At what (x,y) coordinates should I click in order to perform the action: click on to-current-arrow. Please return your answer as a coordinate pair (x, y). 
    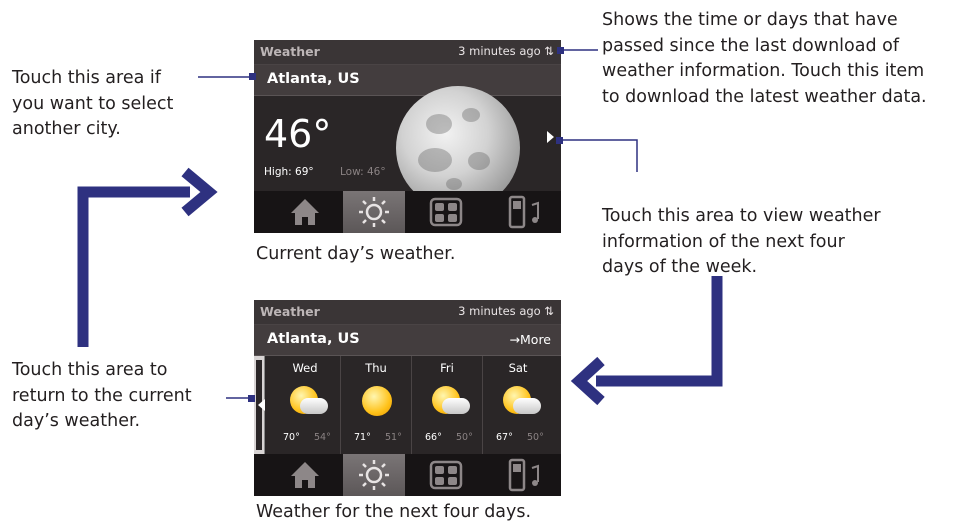
    Looking at the image, I should click on (659, 331).